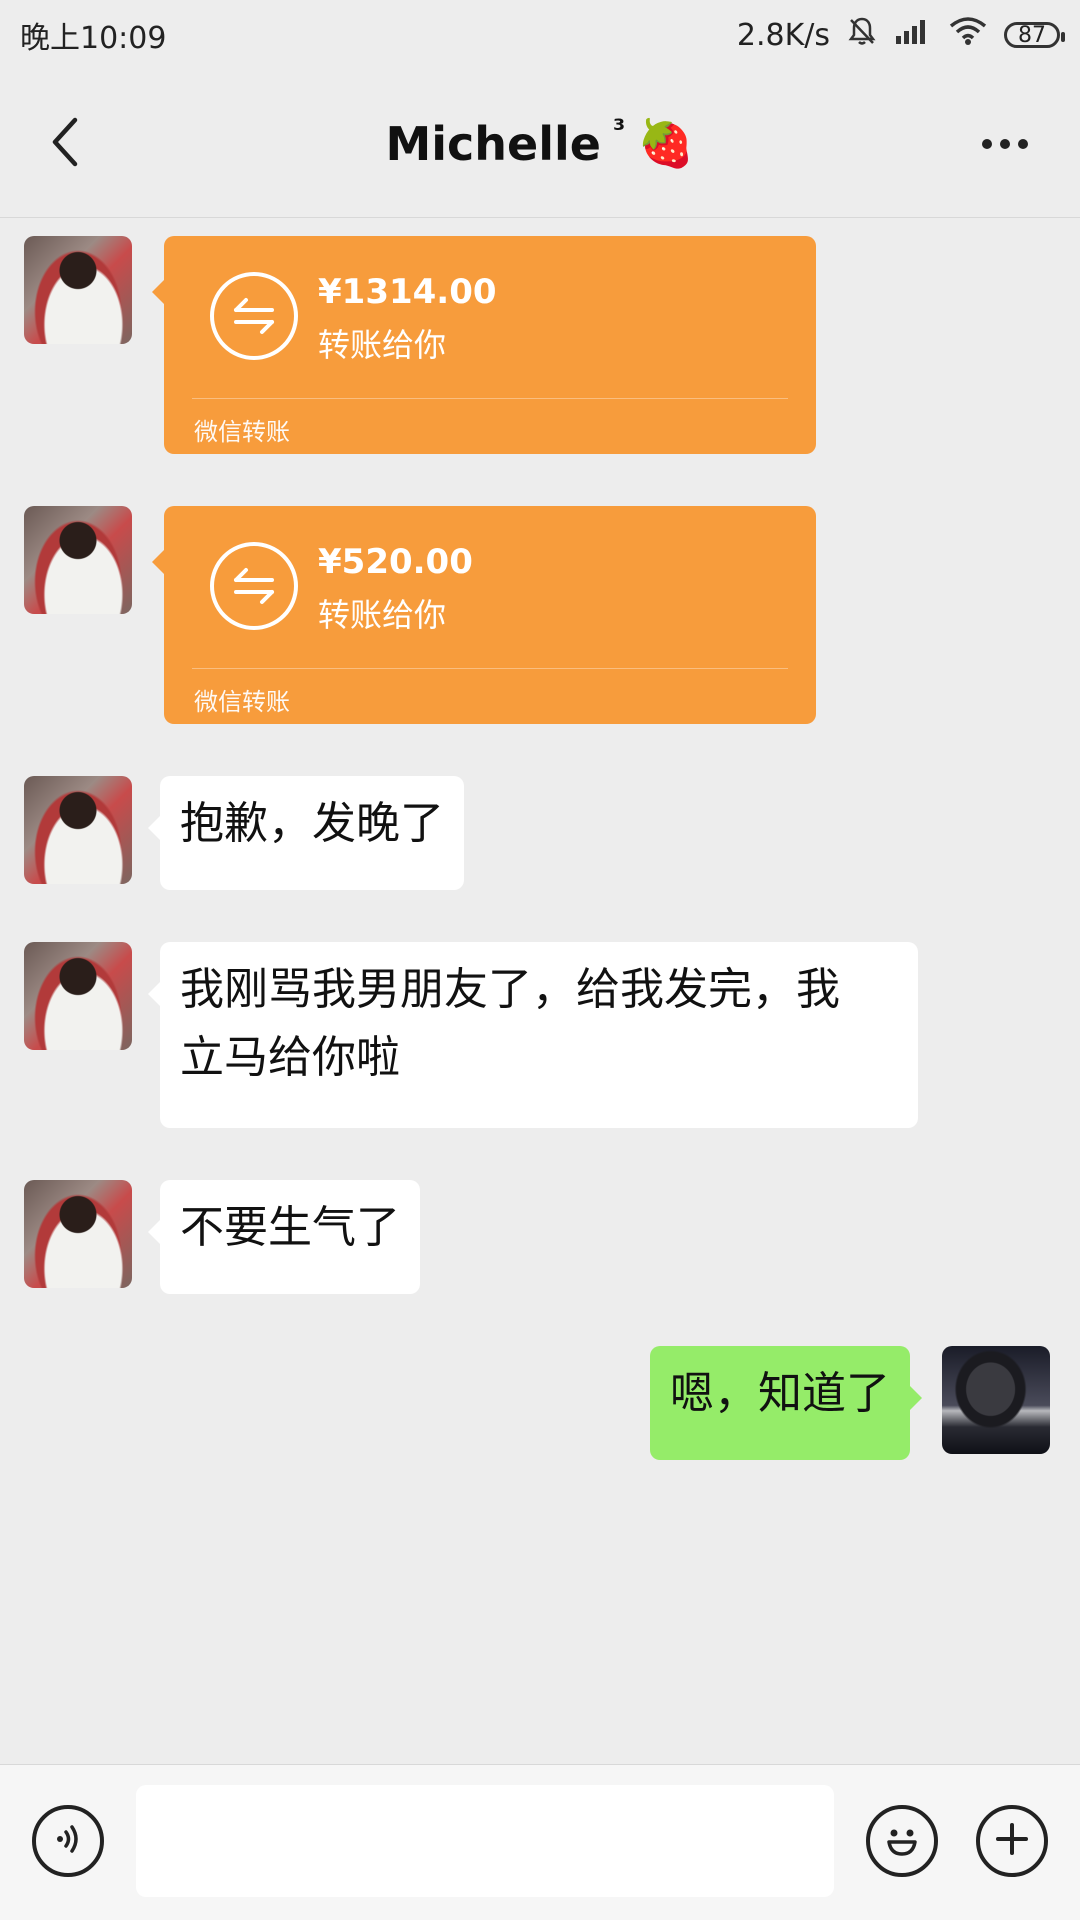 The height and width of the screenshot is (1920, 1080). I want to click on emoji-button, so click(902, 1841).